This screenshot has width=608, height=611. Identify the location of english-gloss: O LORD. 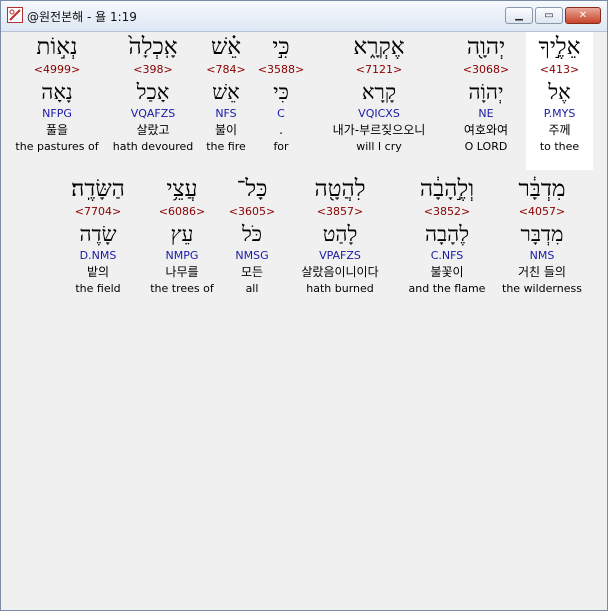
(486, 146).